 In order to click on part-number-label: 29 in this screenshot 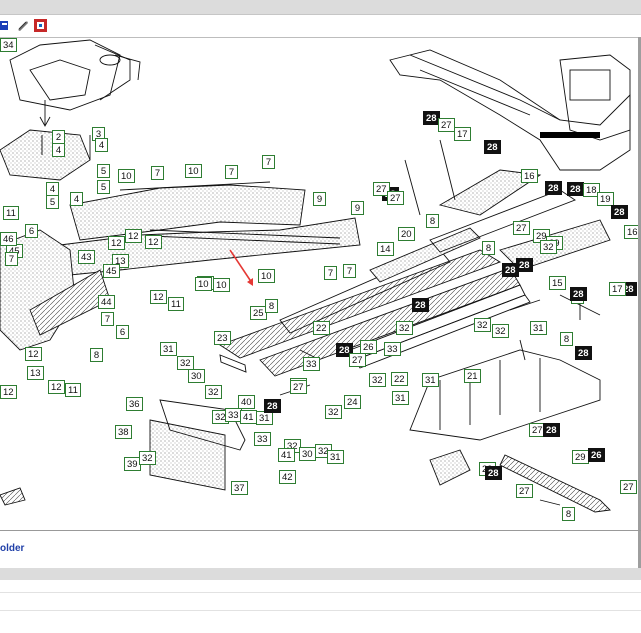, I will do `click(580, 457)`.